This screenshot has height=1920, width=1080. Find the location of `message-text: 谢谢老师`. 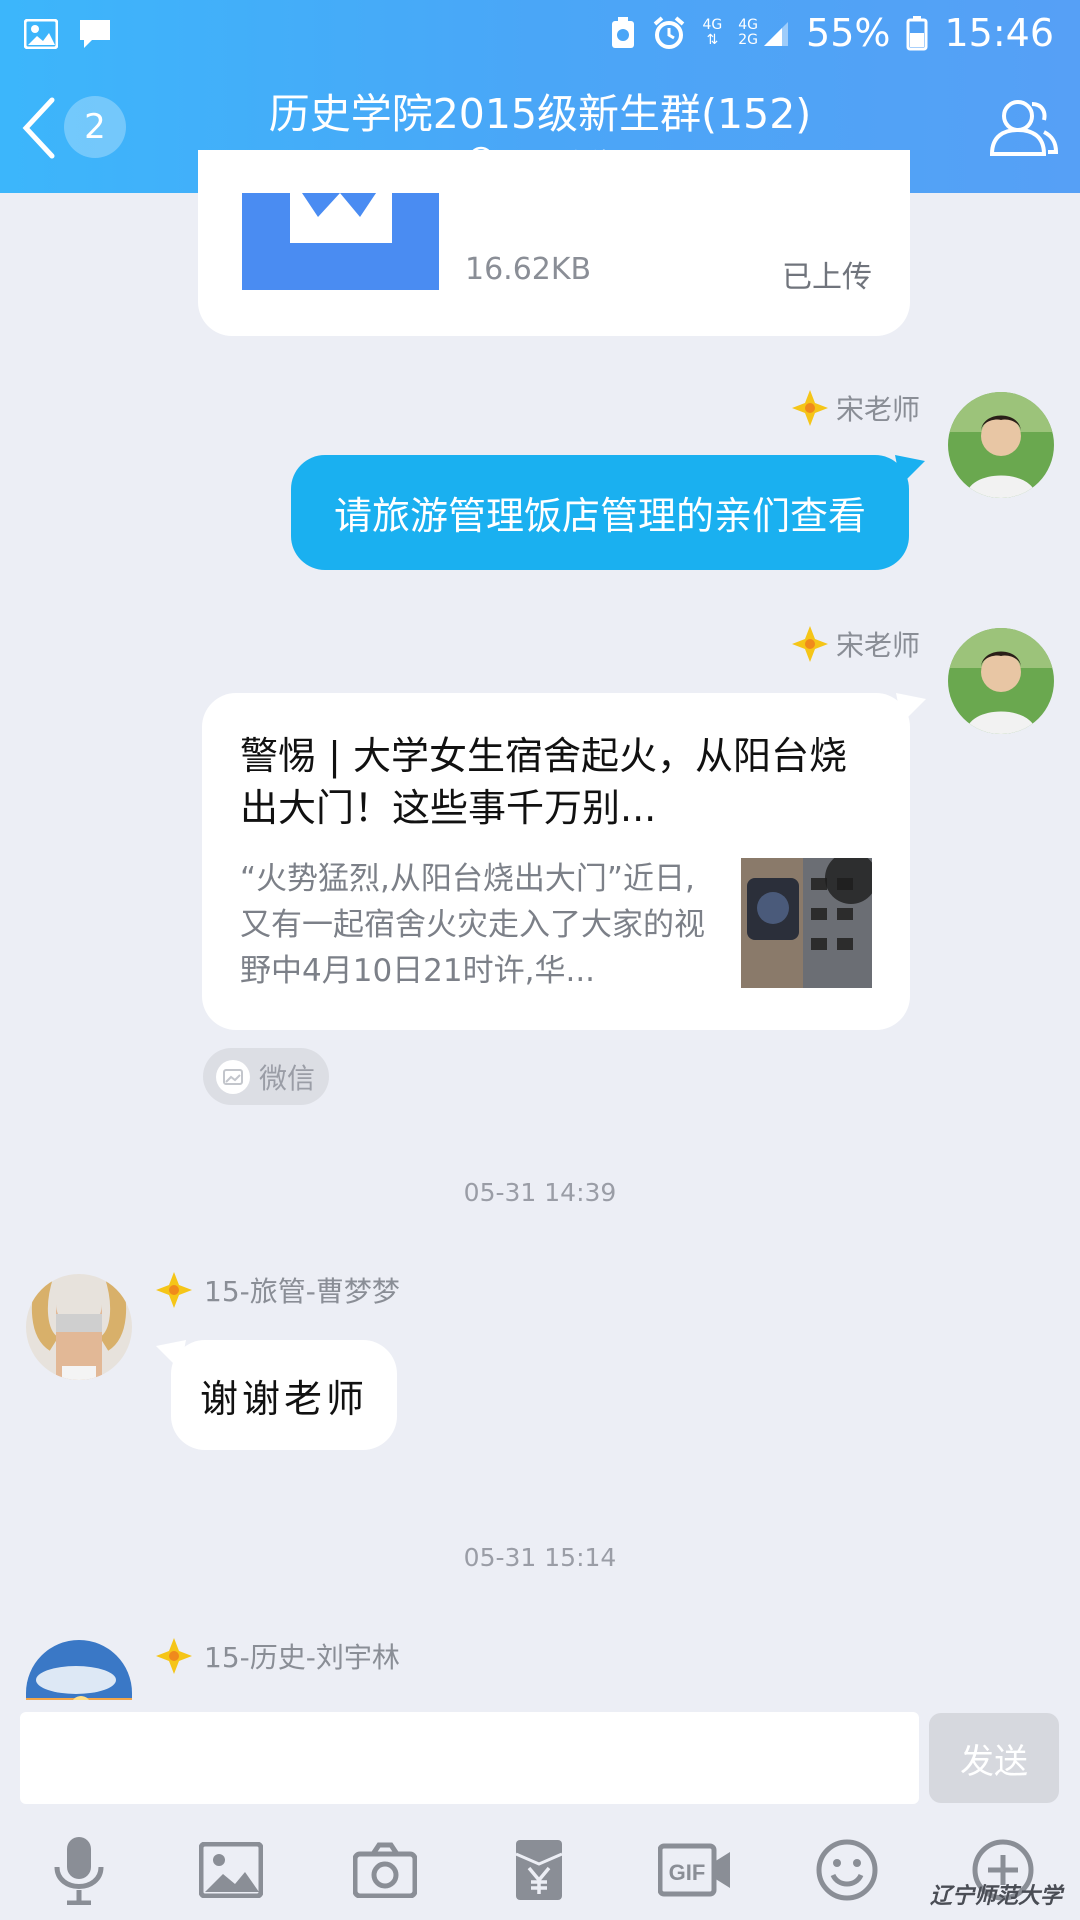

message-text: 谢谢老师 is located at coordinates (283, 1398).